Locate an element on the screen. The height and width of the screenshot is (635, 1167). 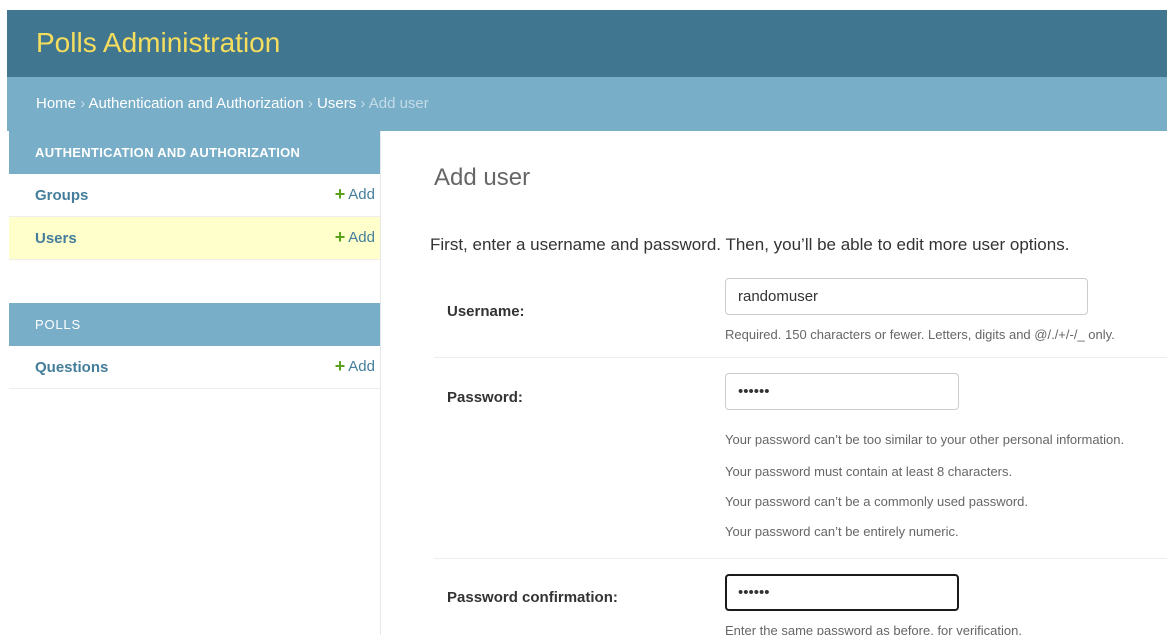
sidebar-item-groups: Groups + Add is located at coordinates (194, 195).